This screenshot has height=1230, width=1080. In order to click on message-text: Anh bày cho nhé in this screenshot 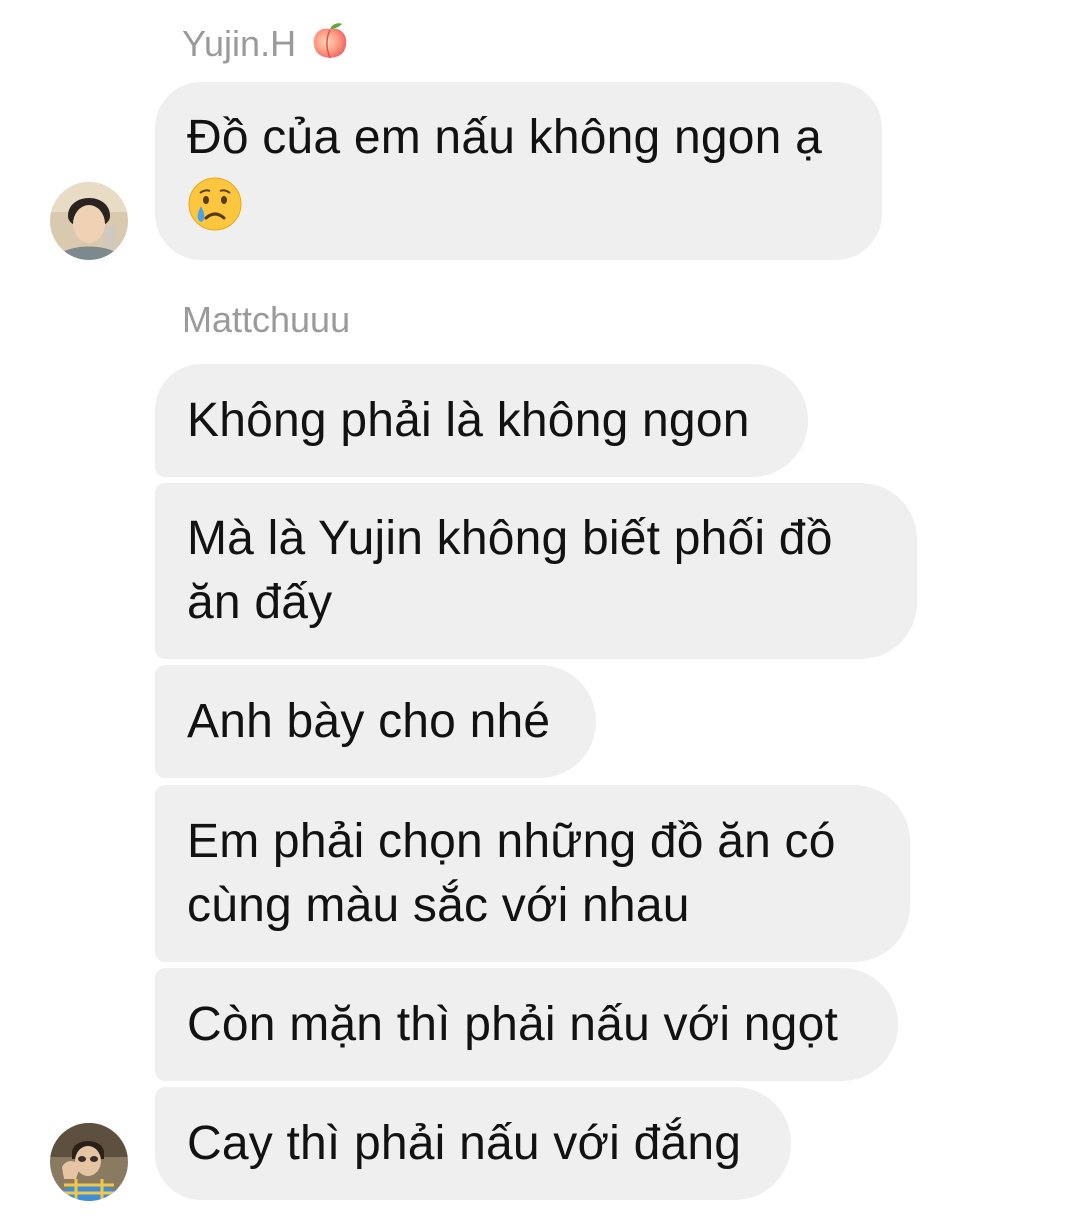, I will do `click(369, 721)`.